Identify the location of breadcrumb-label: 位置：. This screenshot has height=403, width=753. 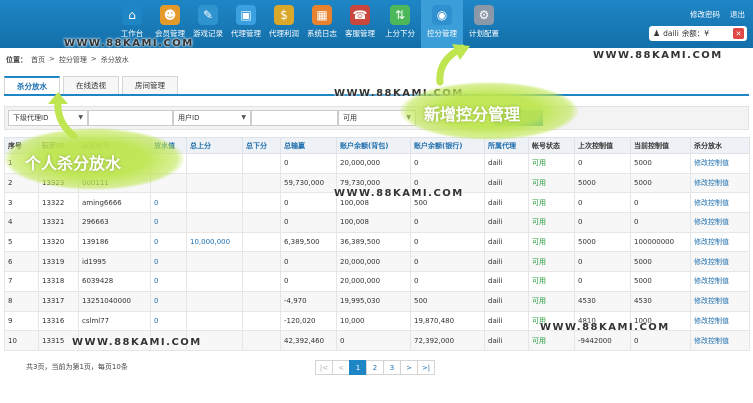
(16, 60).